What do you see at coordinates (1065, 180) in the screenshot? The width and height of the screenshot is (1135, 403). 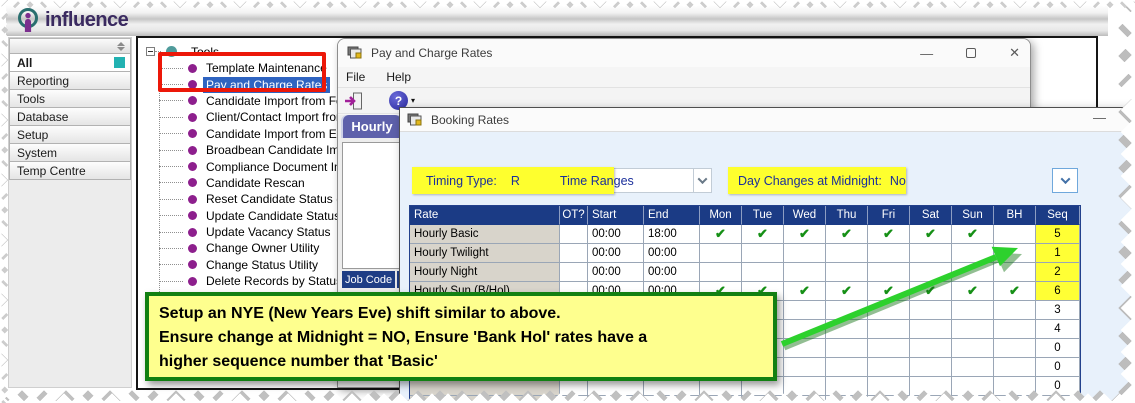 I see `day-changes-dropdown` at bounding box center [1065, 180].